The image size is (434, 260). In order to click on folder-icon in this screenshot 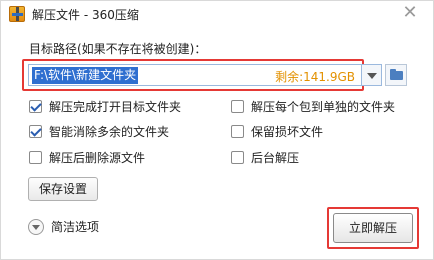, I will do `click(396, 74)`.